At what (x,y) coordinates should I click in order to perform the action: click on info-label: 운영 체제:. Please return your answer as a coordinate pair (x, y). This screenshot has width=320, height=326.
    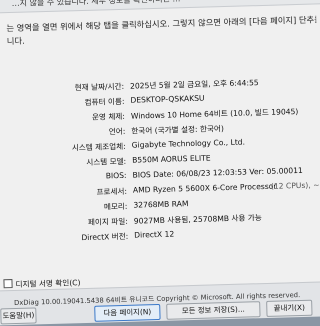
    Looking at the image, I should click on (108, 116).